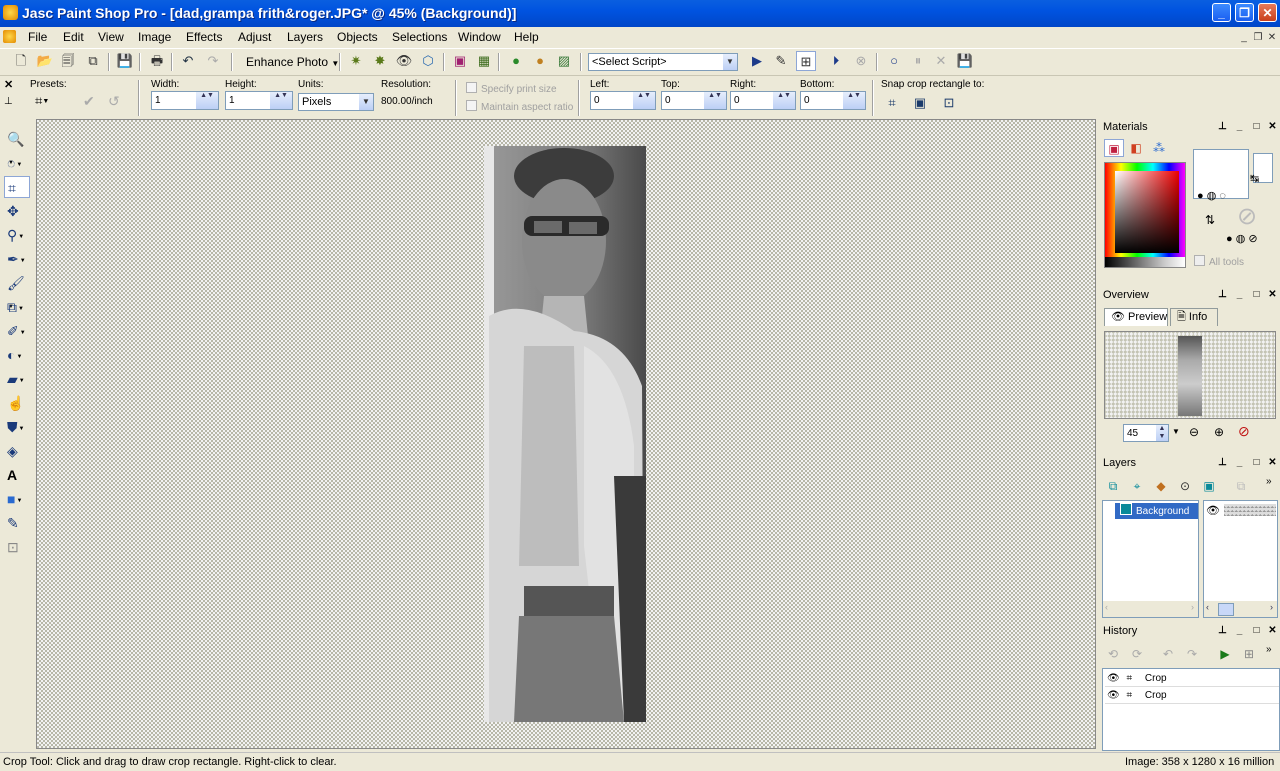 The image size is (1280, 771). What do you see at coordinates (519, 106) in the screenshot?
I see `maintain-aspect-ratio-checkbox: Maintain aspect ratio` at bounding box center [519, 106].